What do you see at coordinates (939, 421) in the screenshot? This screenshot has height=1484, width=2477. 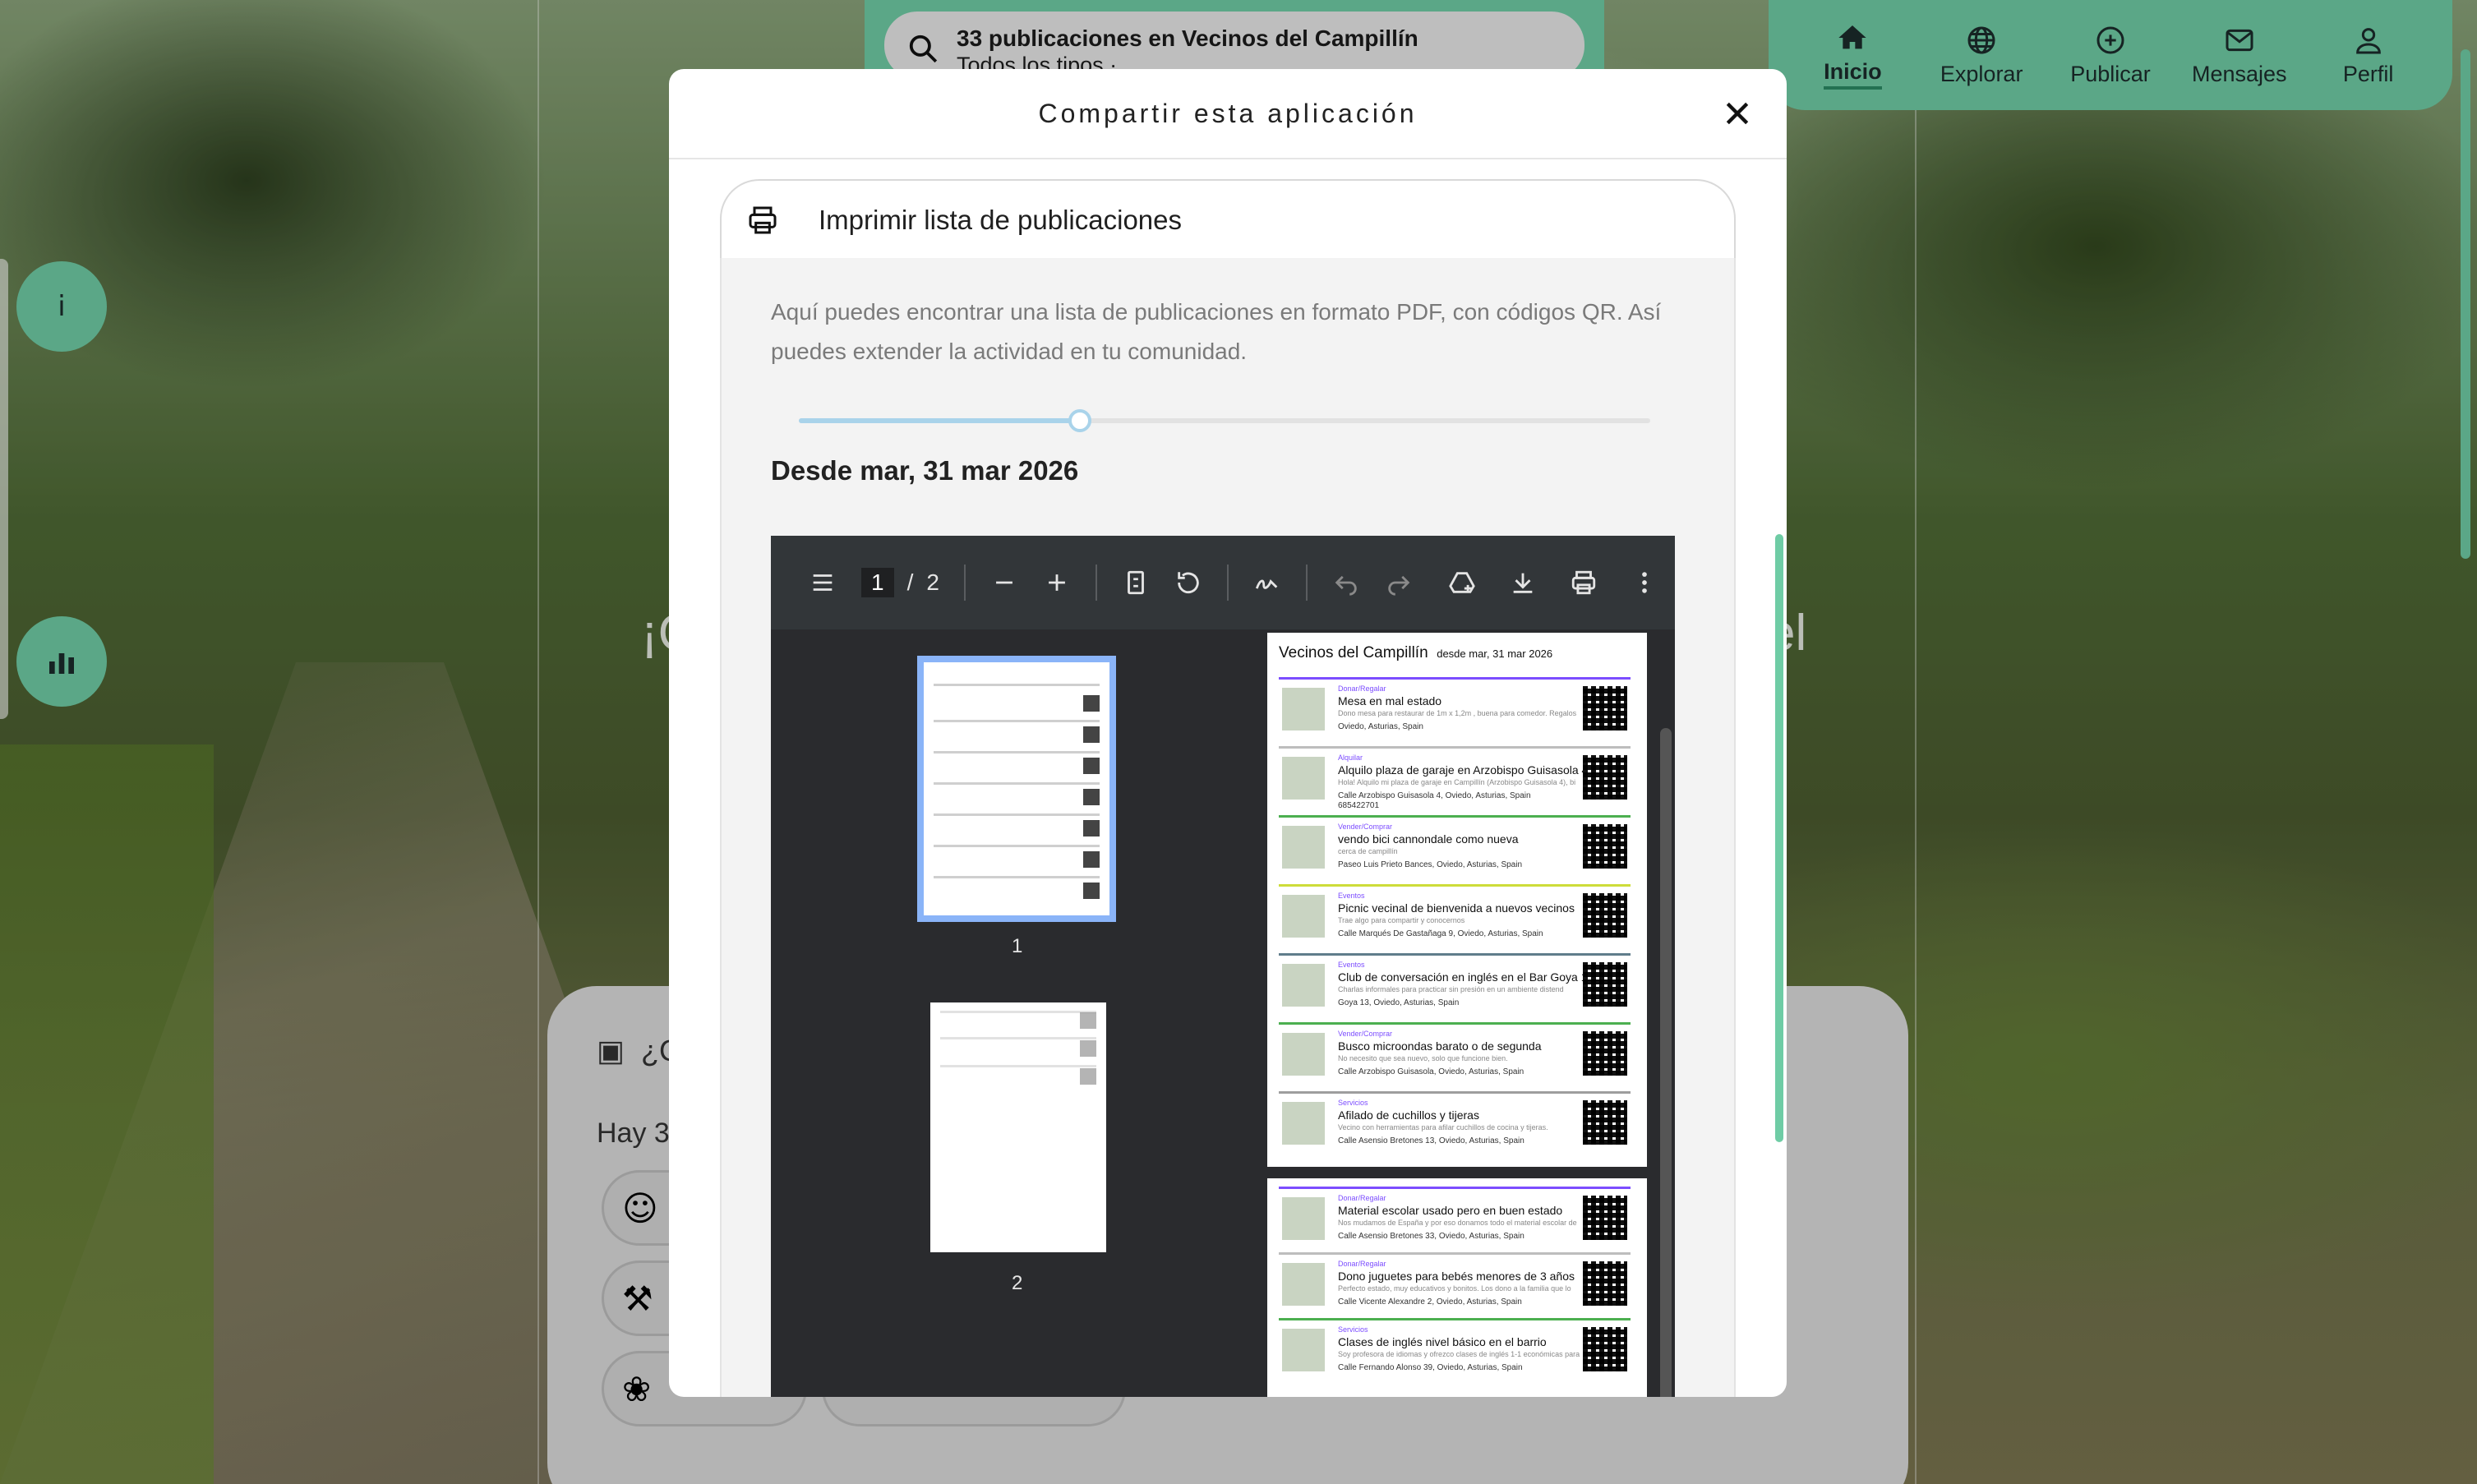 I see `slider-fill` at bounding box center [939, 421].